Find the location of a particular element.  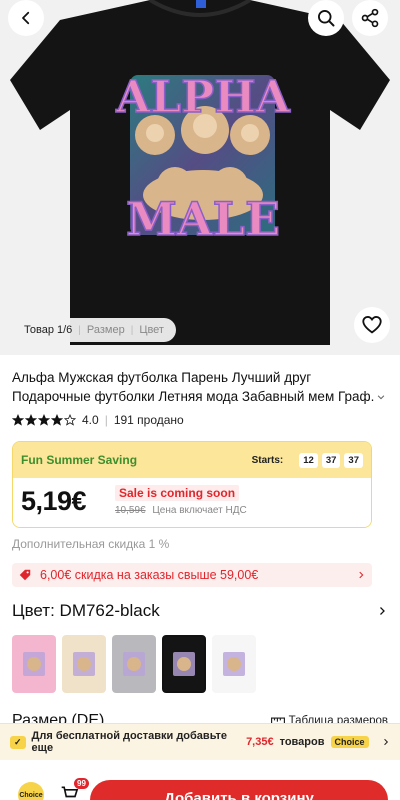

color-selector-header: Цвет: DM762-black is located at coordinates (200, 611).